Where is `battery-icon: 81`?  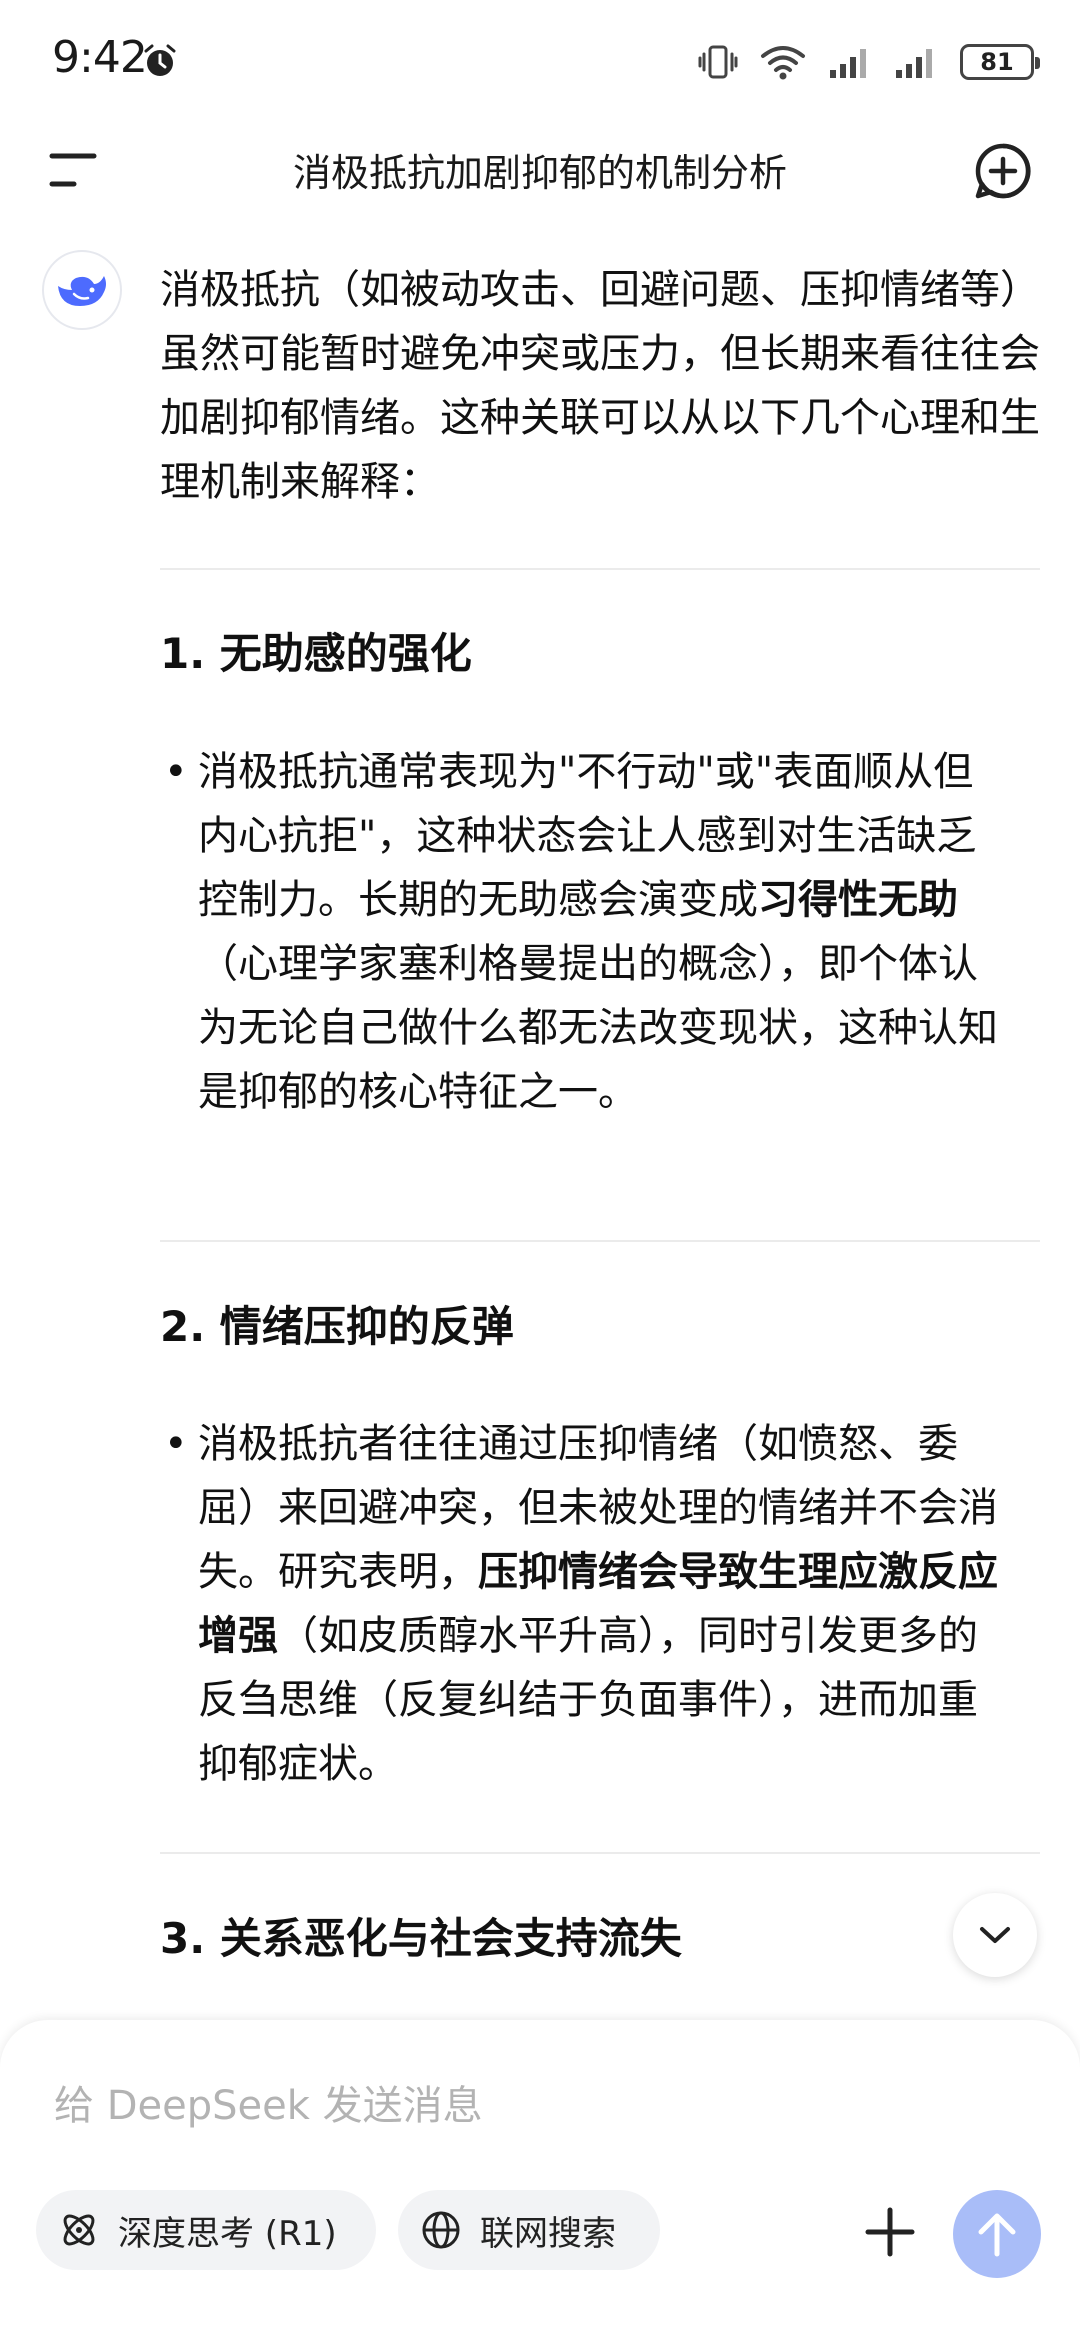
battery-icon: 81 is located at coordinates (1000, 62).